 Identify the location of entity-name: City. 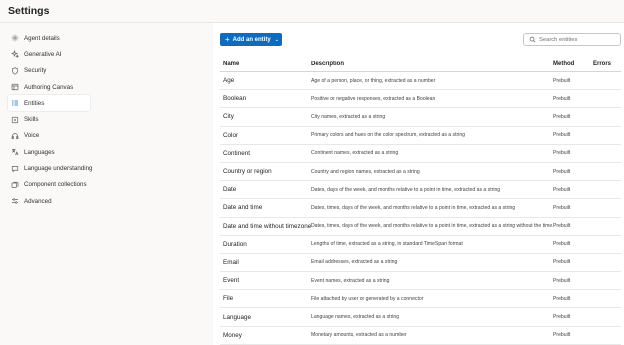
(265, 116).